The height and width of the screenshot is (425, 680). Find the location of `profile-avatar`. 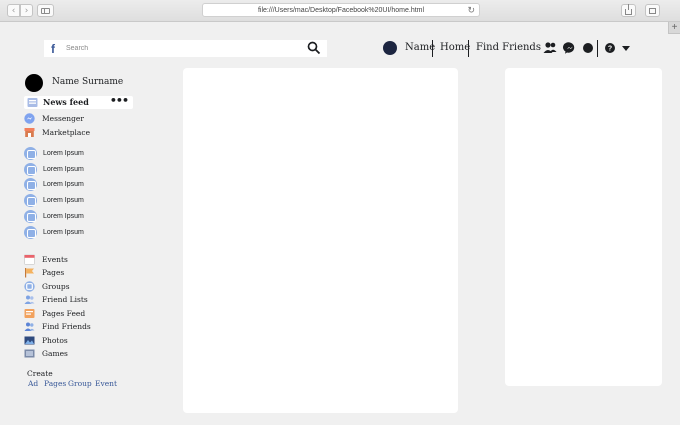

profile-avatar is located at coordinates (34, 83).